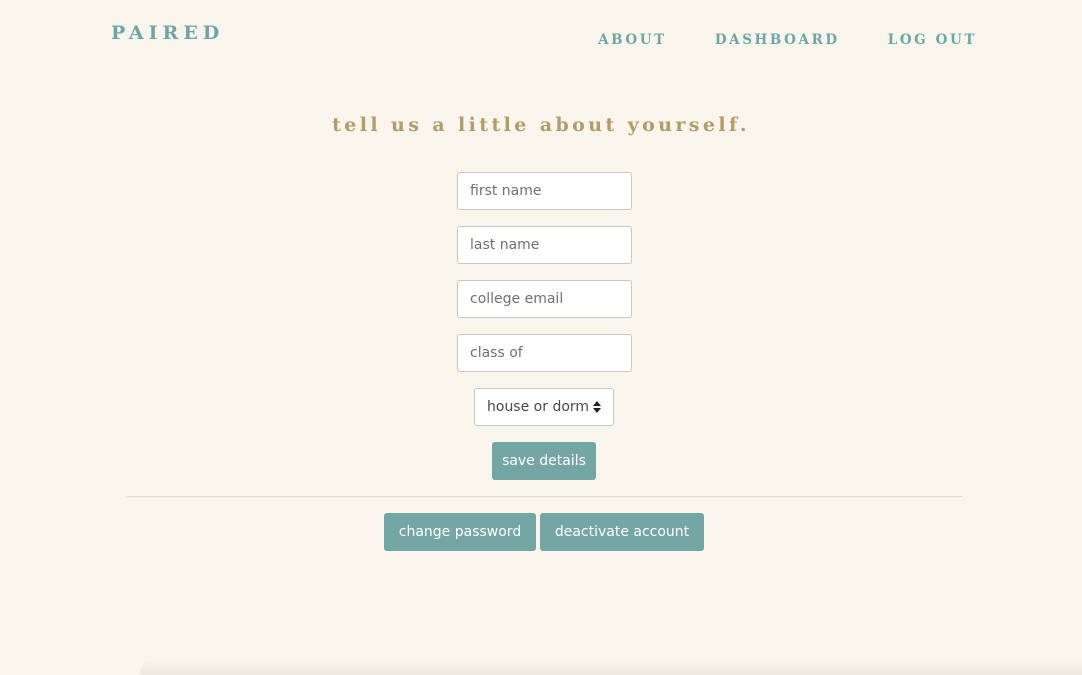 This screenshot has width=1082, height=675. Describe the element at coordinates (932, 40) in the screenshot. I see `nav-logout: LOG OUT` at that location.